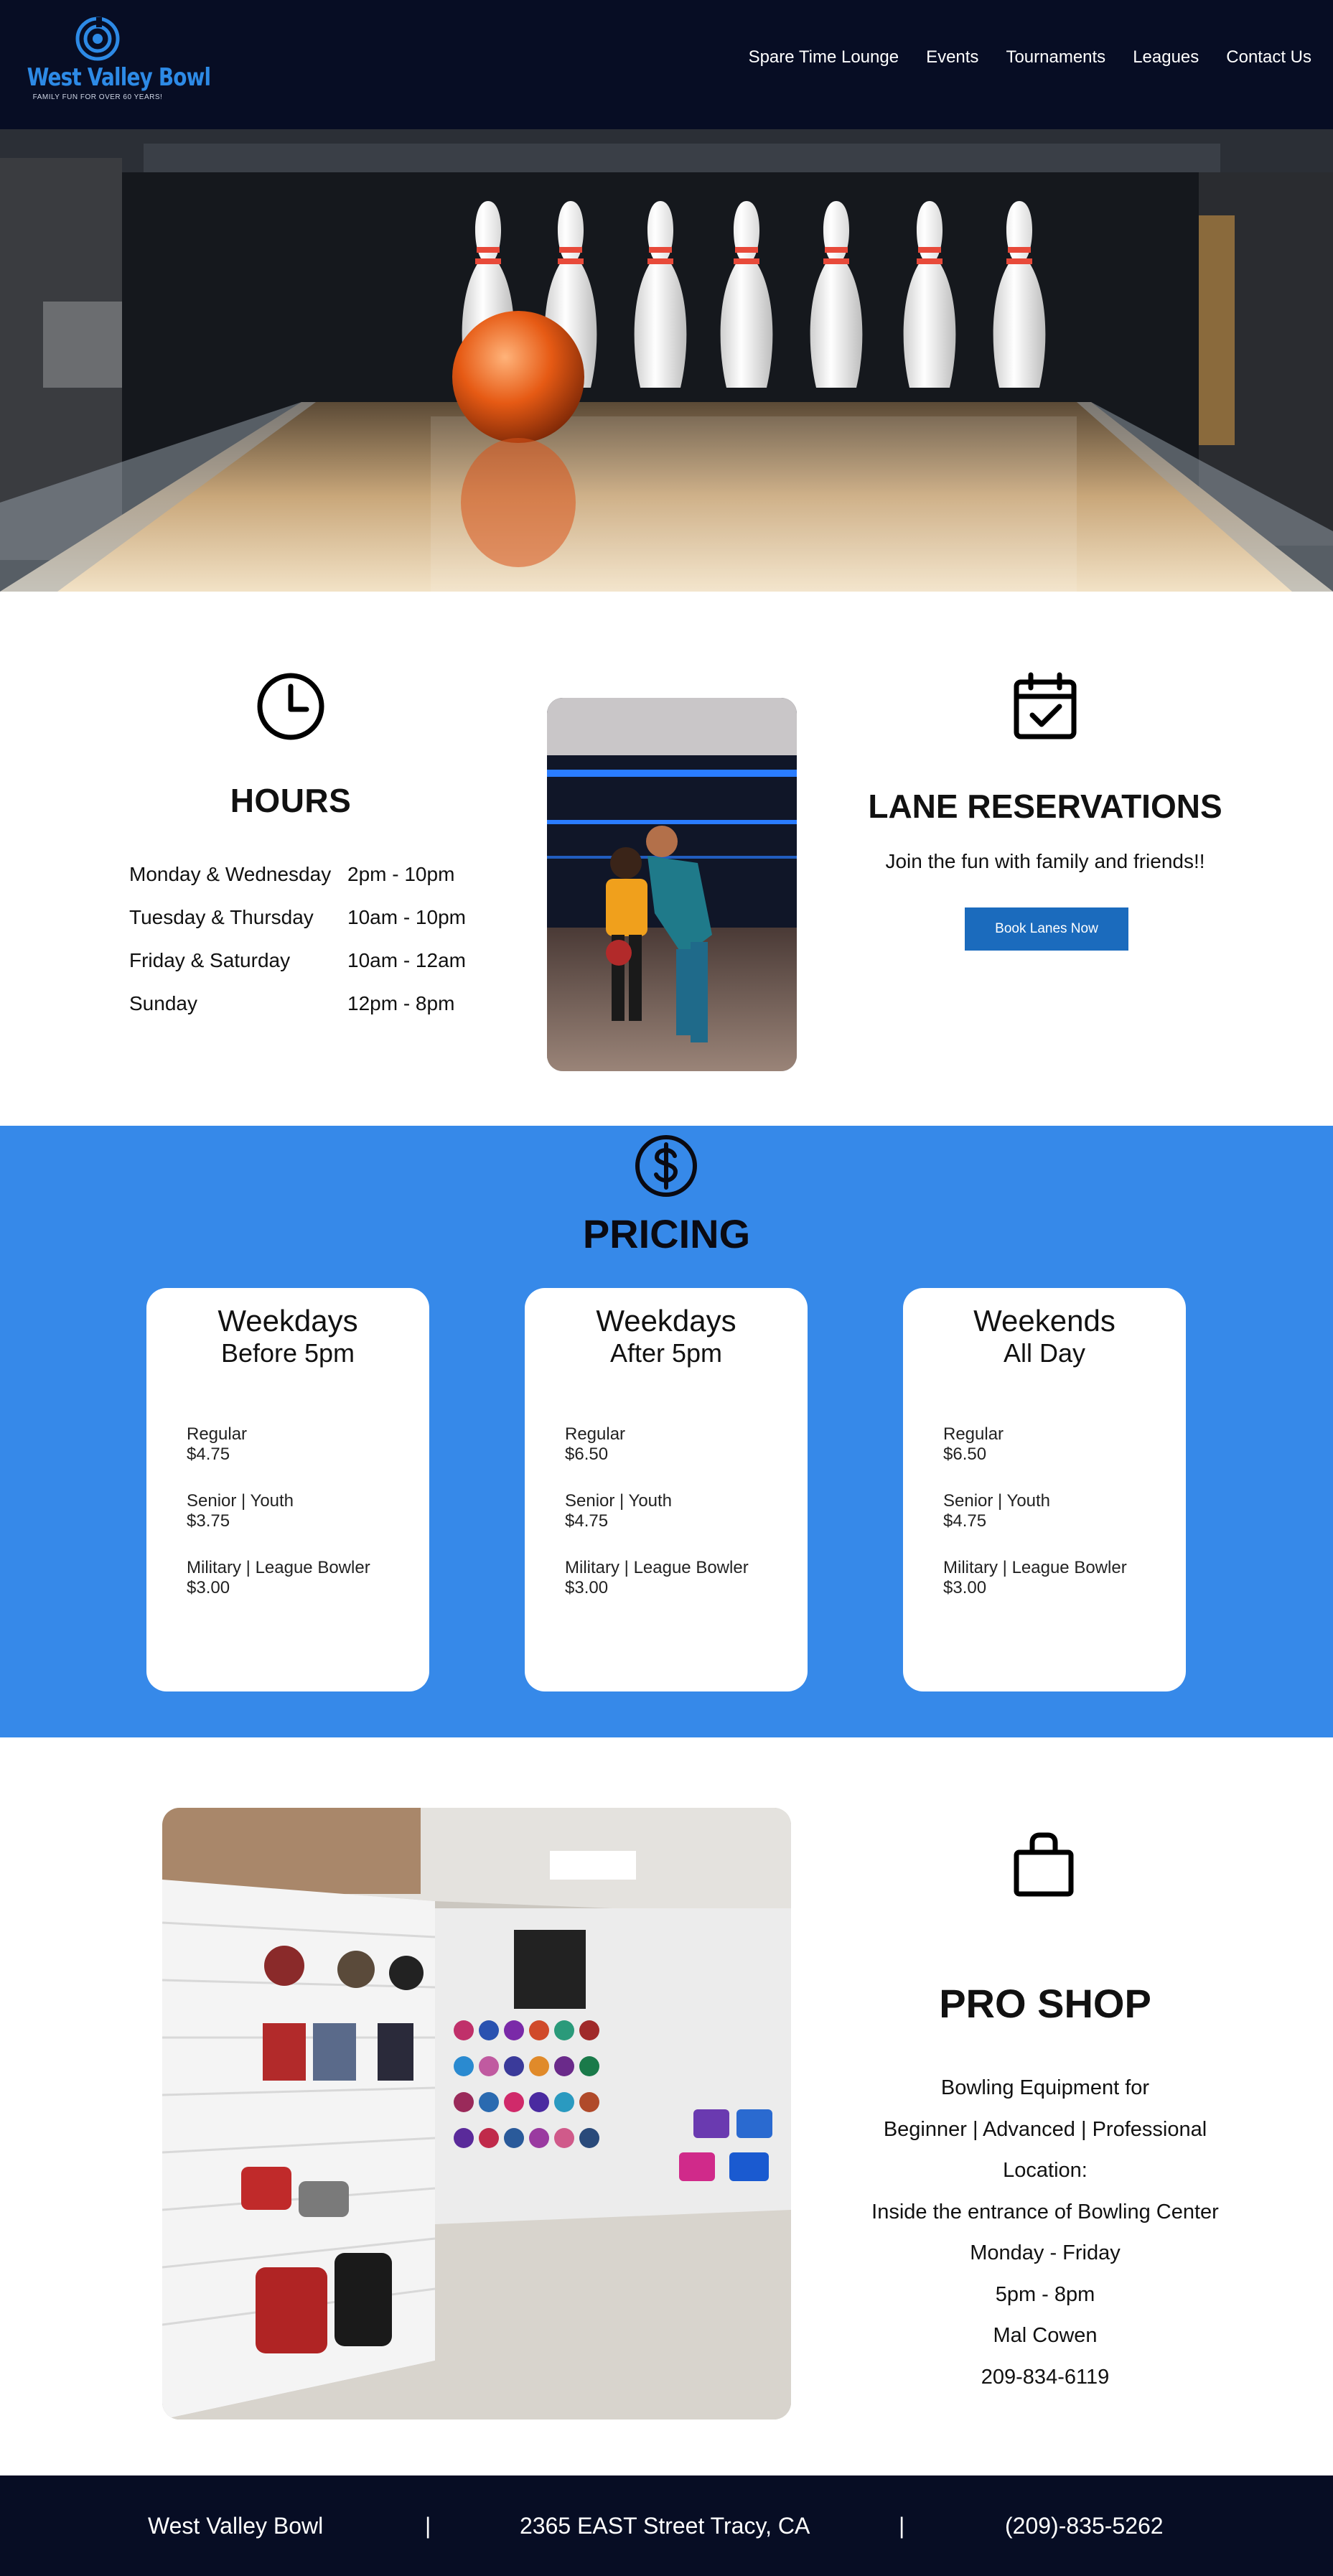 This screenshot has height=2576, width=1333. I want to click on price-item: Regular $4.75, so click(302, 1457).